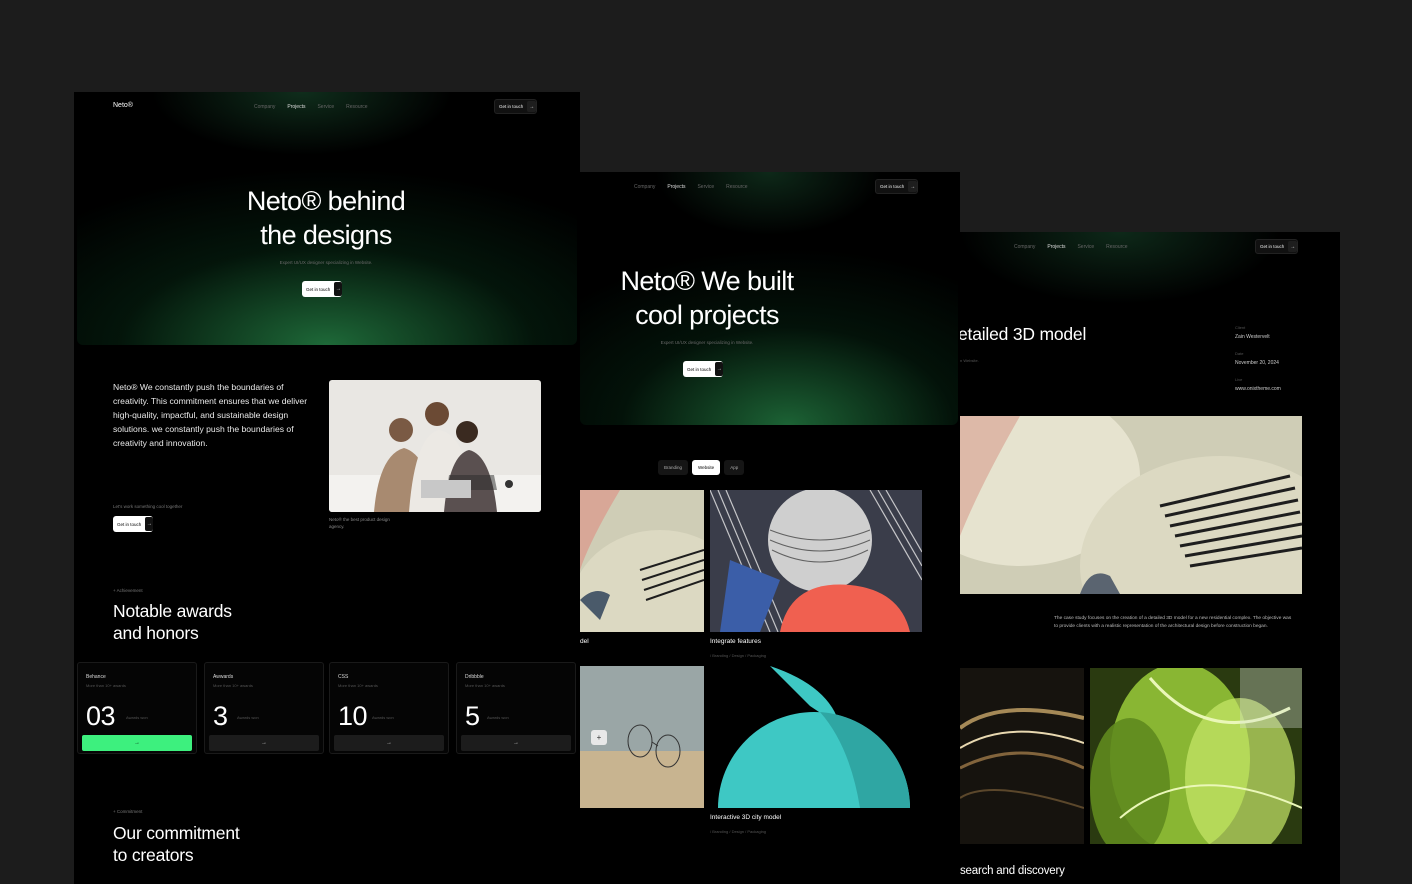 Image resolution: width=1412 pixels, height=884 pixels. What do you see at coordinates (1022, 334) in the screenshot?
I see `project-title: etailed 3D model` at bounding box center [1022, 334].